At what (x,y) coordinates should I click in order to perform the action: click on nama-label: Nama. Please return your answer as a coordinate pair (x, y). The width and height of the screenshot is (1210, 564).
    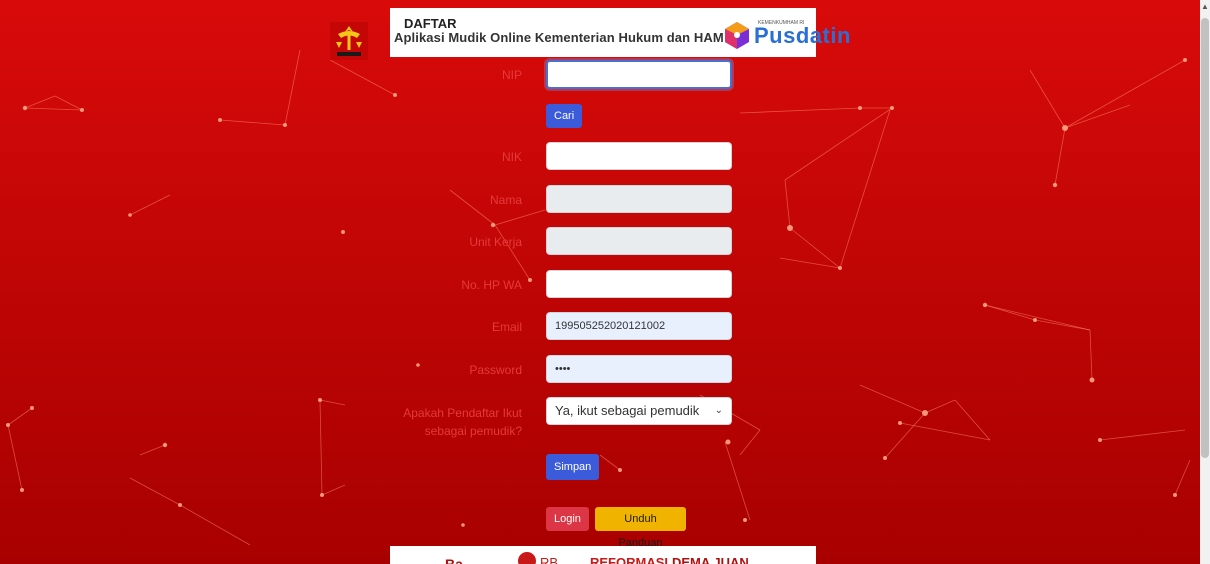
    Looking at the image, I should click on (505, 200).